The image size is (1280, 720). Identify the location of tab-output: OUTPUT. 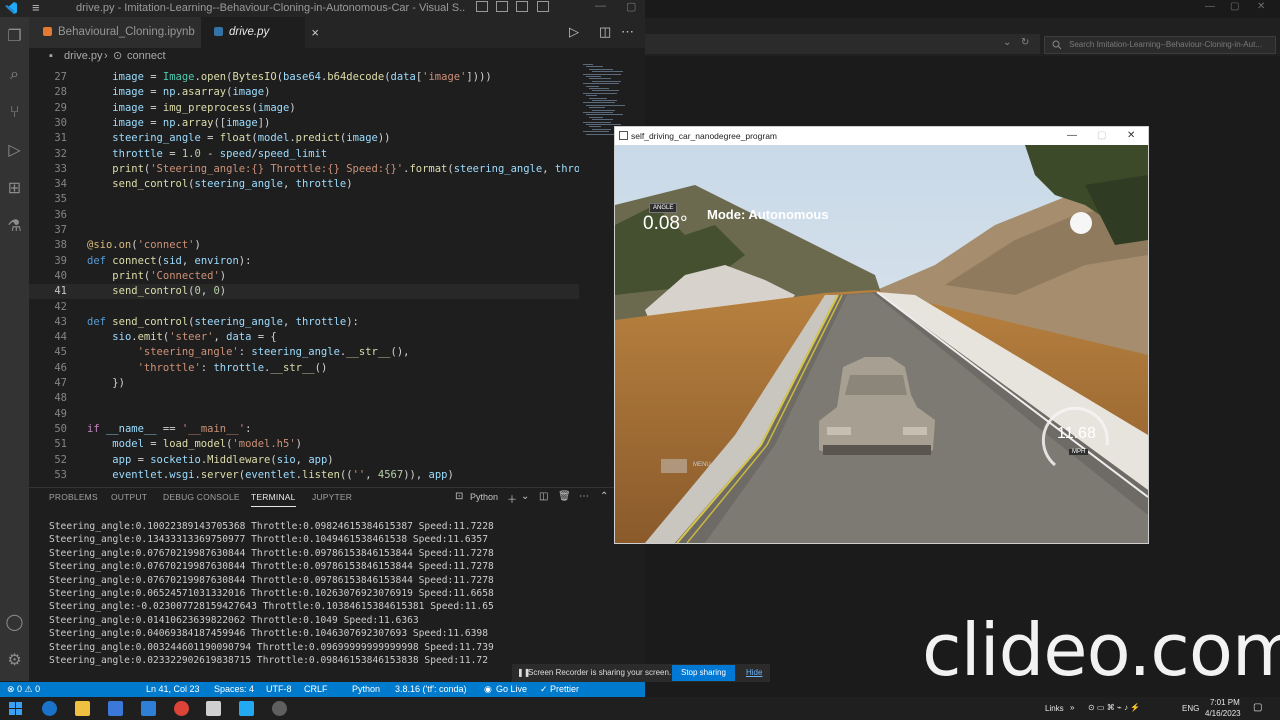
(129, 497).